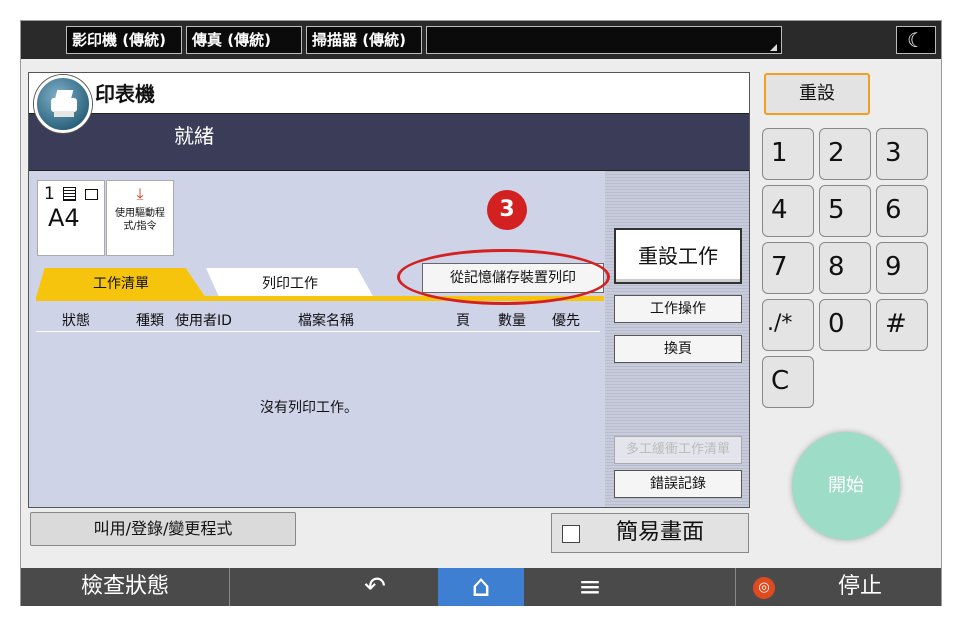 The width and height of the screenshot is (960, 624). I want to click on home-icon: ⌂, so click(481, 587).